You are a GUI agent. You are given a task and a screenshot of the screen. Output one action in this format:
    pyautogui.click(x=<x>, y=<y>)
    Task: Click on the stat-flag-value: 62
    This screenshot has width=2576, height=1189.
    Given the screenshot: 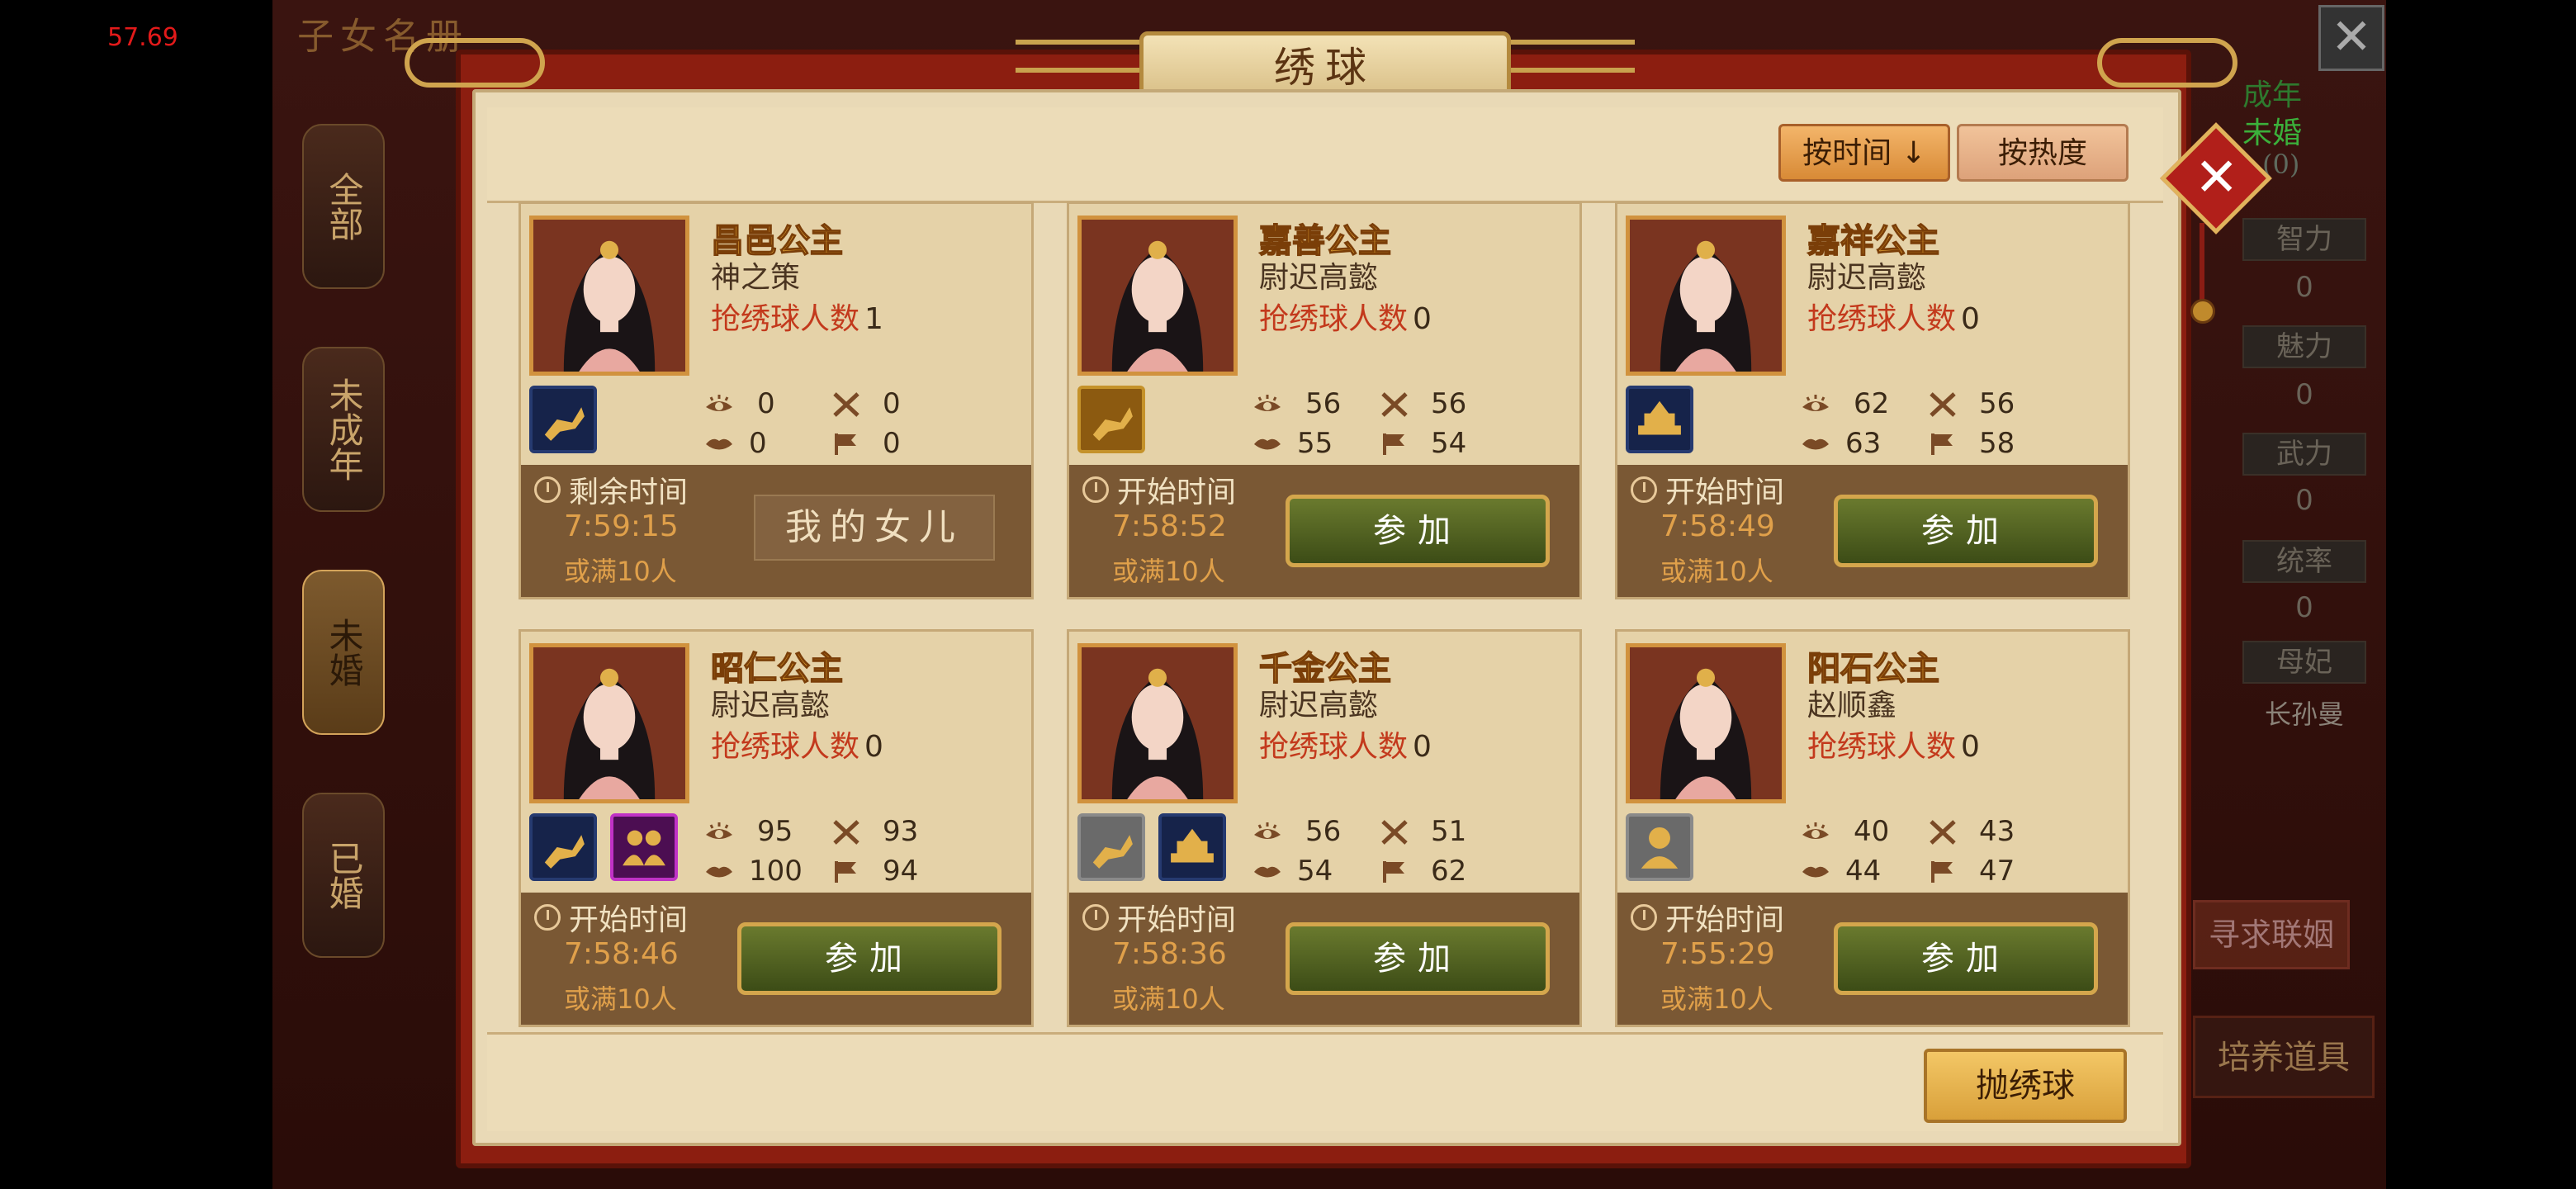 What is the action you would take?
    pyautogui.click(x=1449, y=871)
    